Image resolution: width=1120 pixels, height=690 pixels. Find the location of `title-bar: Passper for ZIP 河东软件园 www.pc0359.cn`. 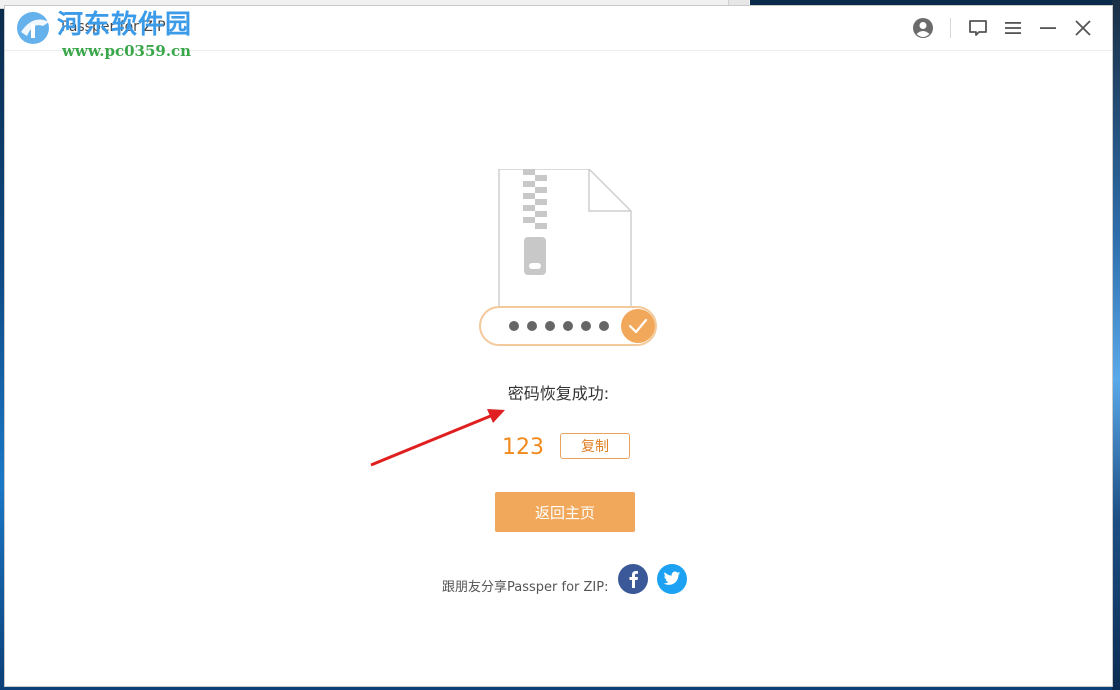

title-bar: Passper for ZIP 河东软件园 www.pc0359.cn is located at coordinates (558, 33).